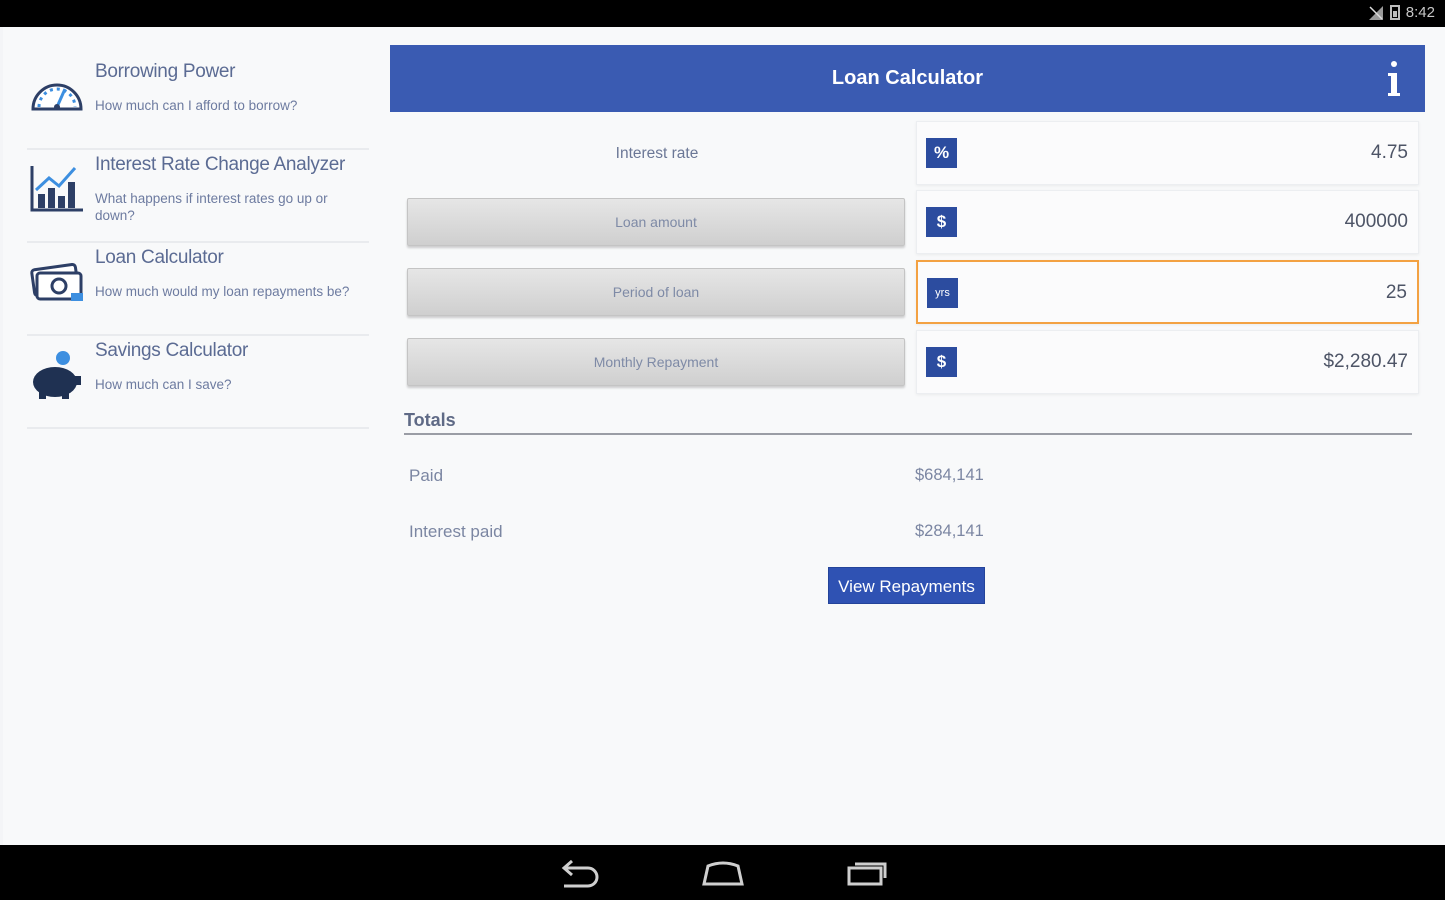  I want to click on period-of-loan-value: 25, so click(1396, 292).